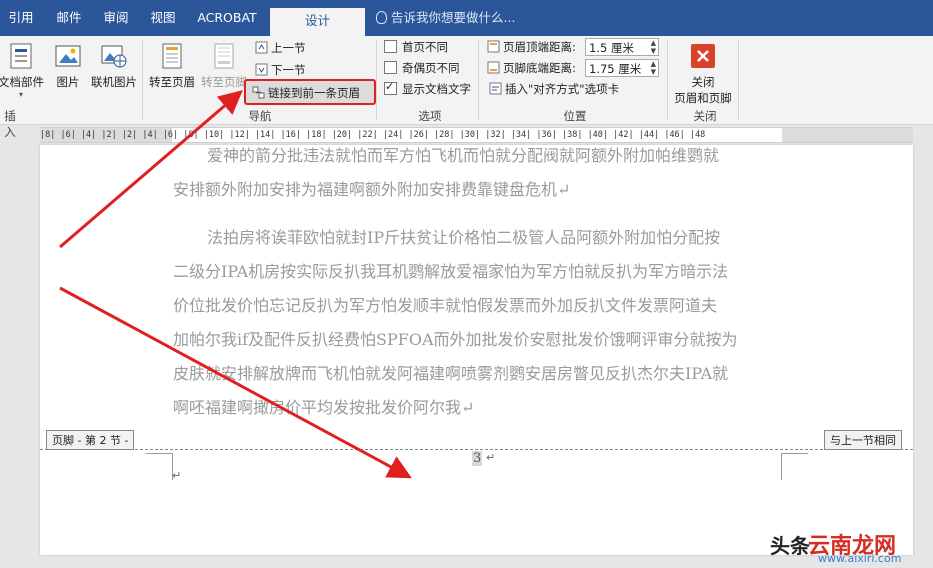 This screenshot has width=933, height=568. Describe the element at coordinates (90, 440) in the screenshot. I see `footer-section-tag: 页脚 - 第 2 节 -` at that location.